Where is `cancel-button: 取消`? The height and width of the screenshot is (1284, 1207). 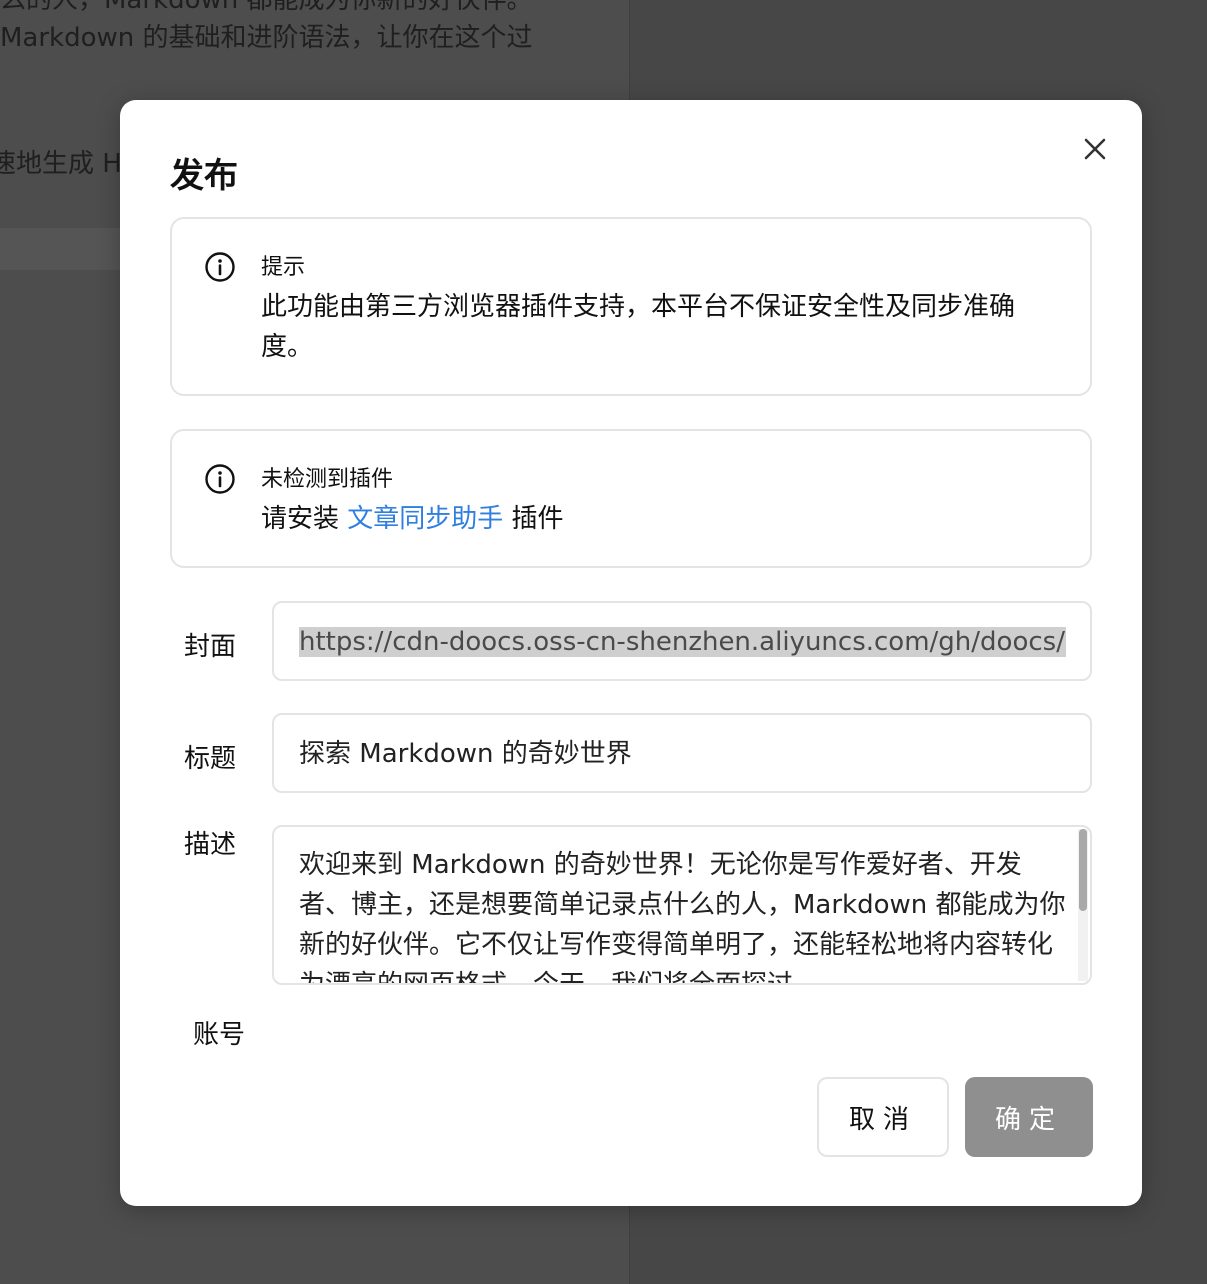 cancel-button: 取消 is located at coordinates (883, 1117).